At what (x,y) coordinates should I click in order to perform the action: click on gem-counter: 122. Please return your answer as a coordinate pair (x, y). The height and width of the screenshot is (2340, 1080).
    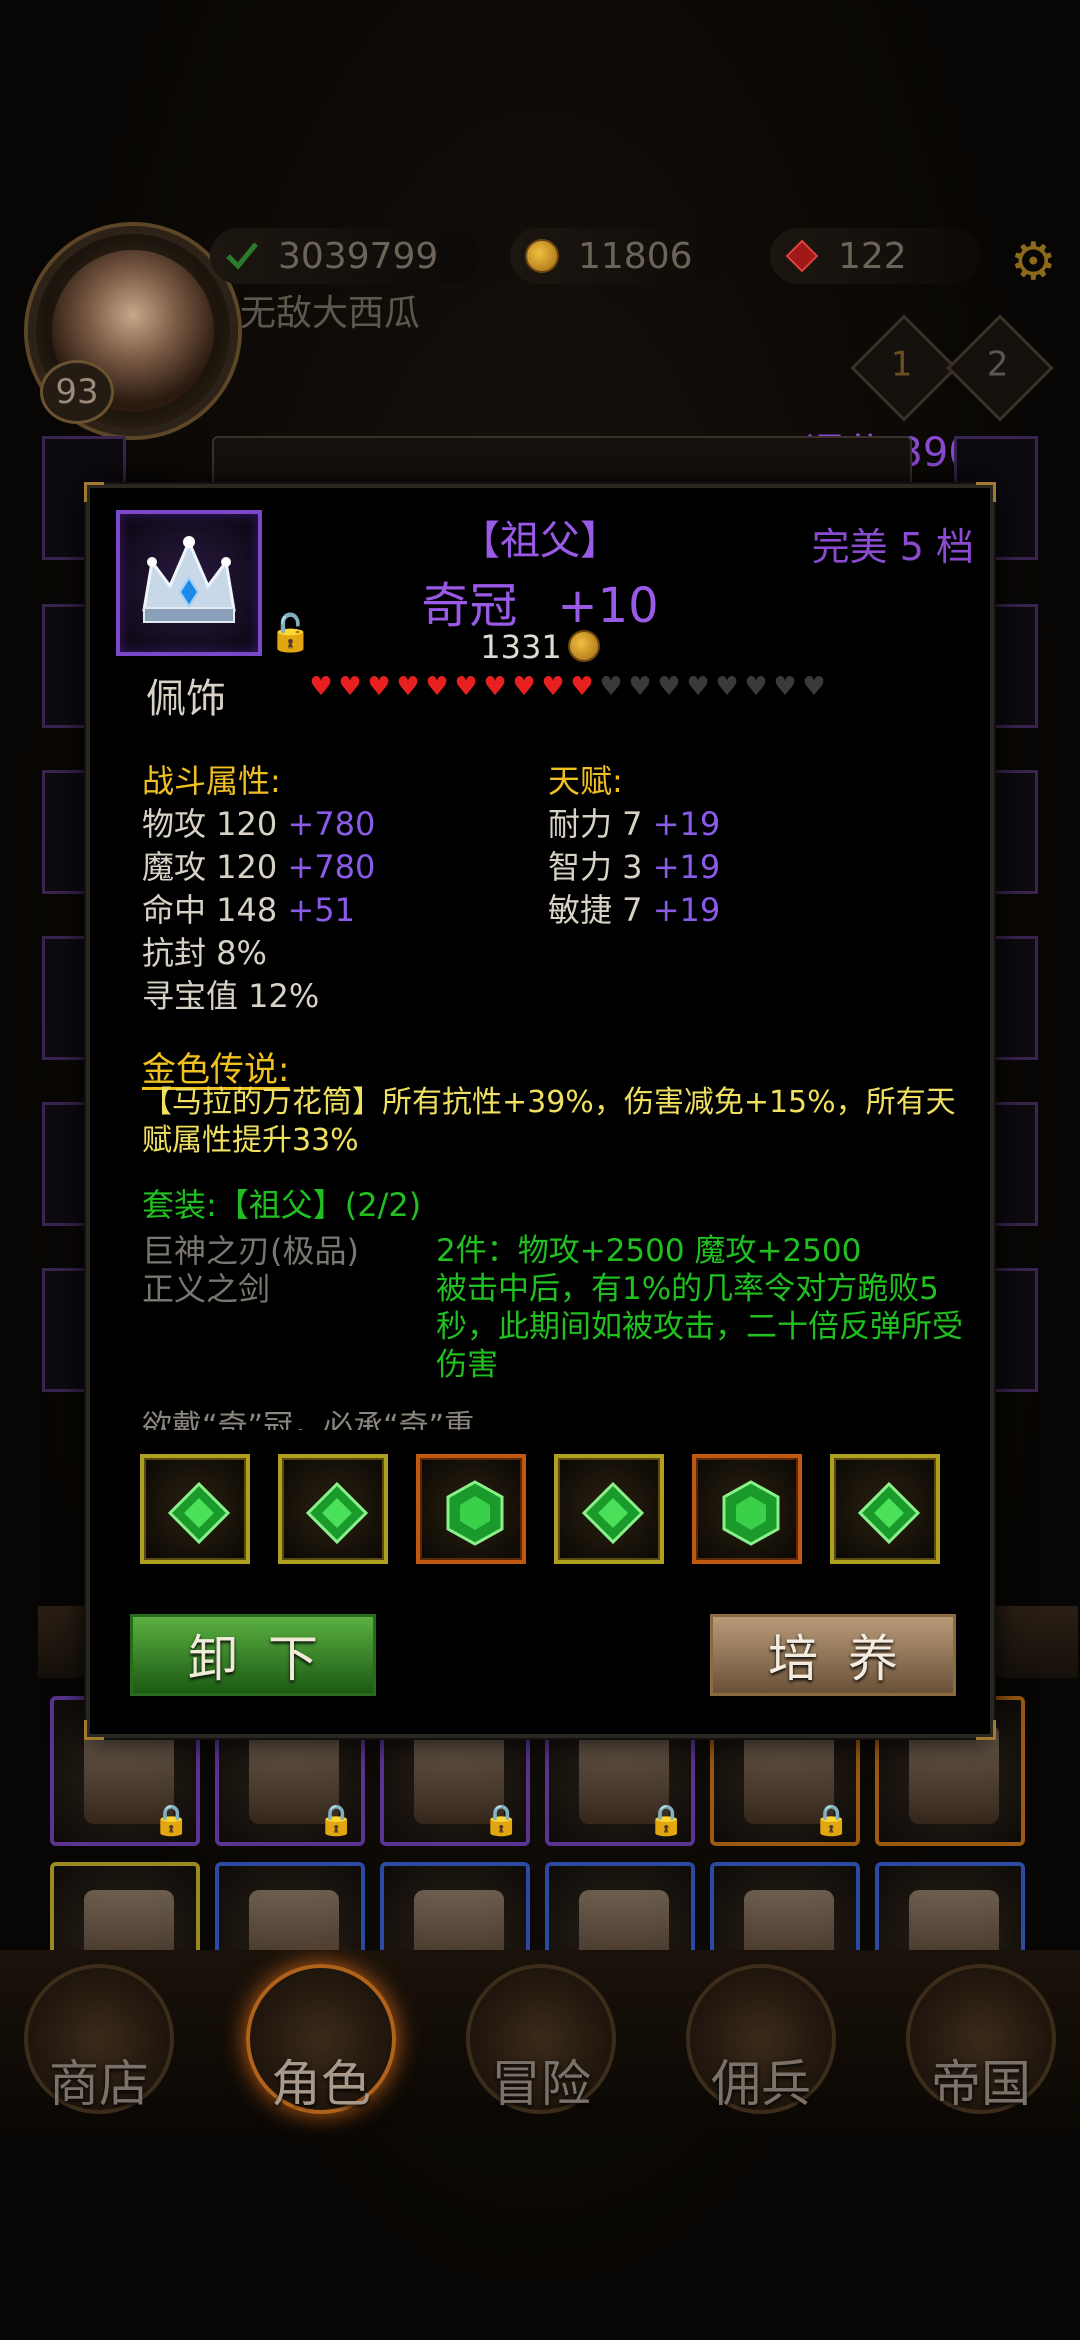
    Looking at the image, I should click on (875, 256).